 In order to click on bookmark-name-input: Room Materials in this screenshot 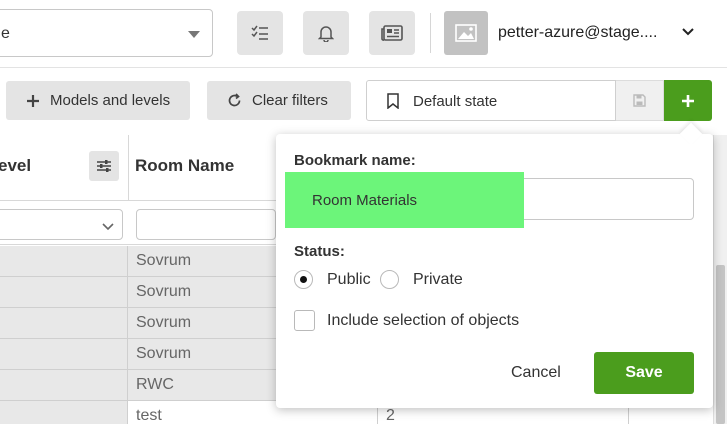, I will do `click(489, 200)`.